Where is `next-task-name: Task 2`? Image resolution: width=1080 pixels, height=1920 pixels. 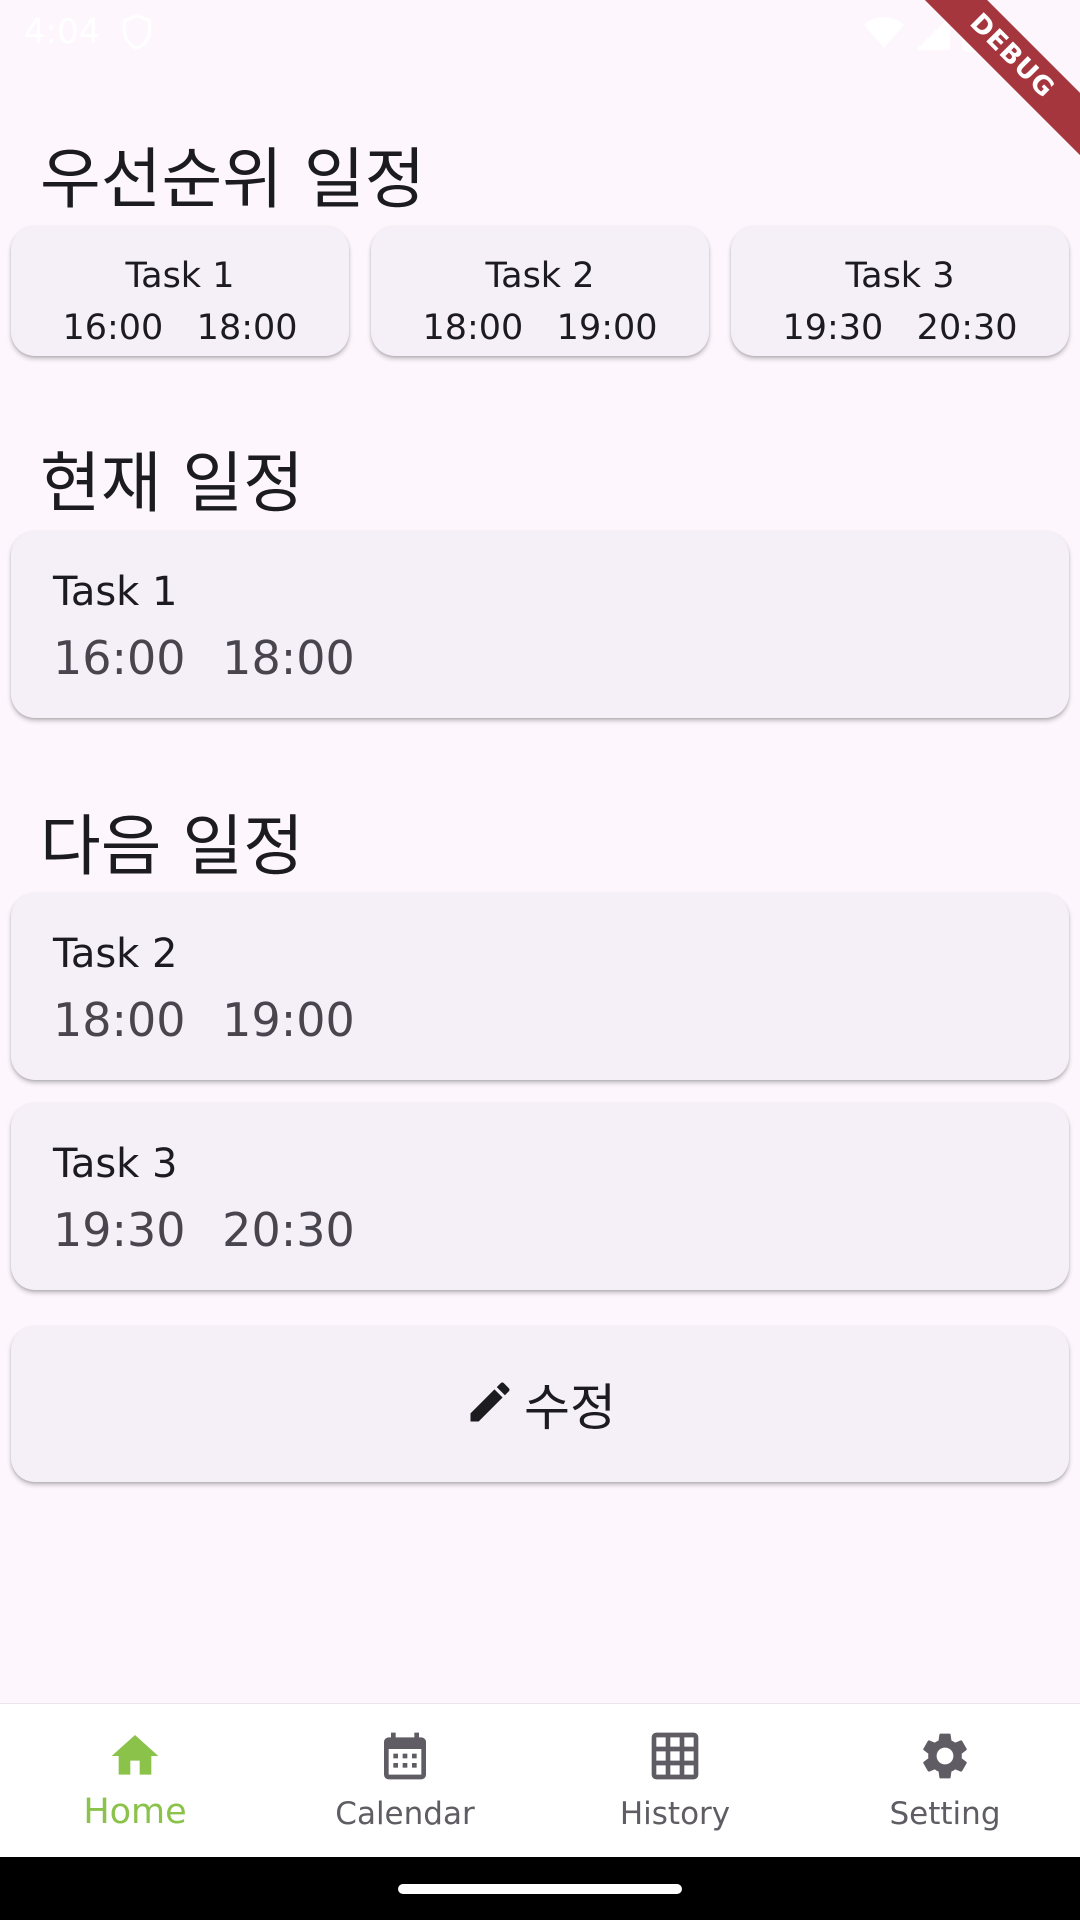 next-task-name: Task 2 is located at coordinates (115, 954).